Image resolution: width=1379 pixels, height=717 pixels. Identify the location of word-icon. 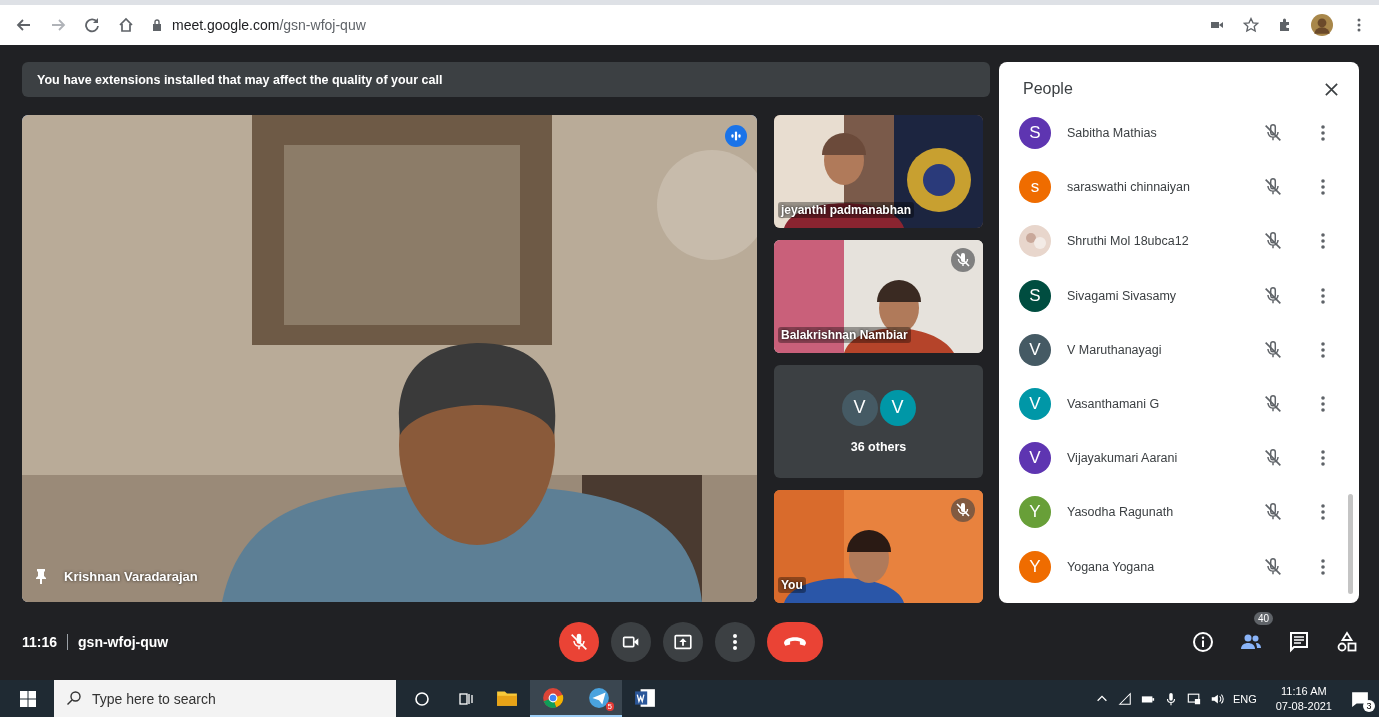
(645, 697).